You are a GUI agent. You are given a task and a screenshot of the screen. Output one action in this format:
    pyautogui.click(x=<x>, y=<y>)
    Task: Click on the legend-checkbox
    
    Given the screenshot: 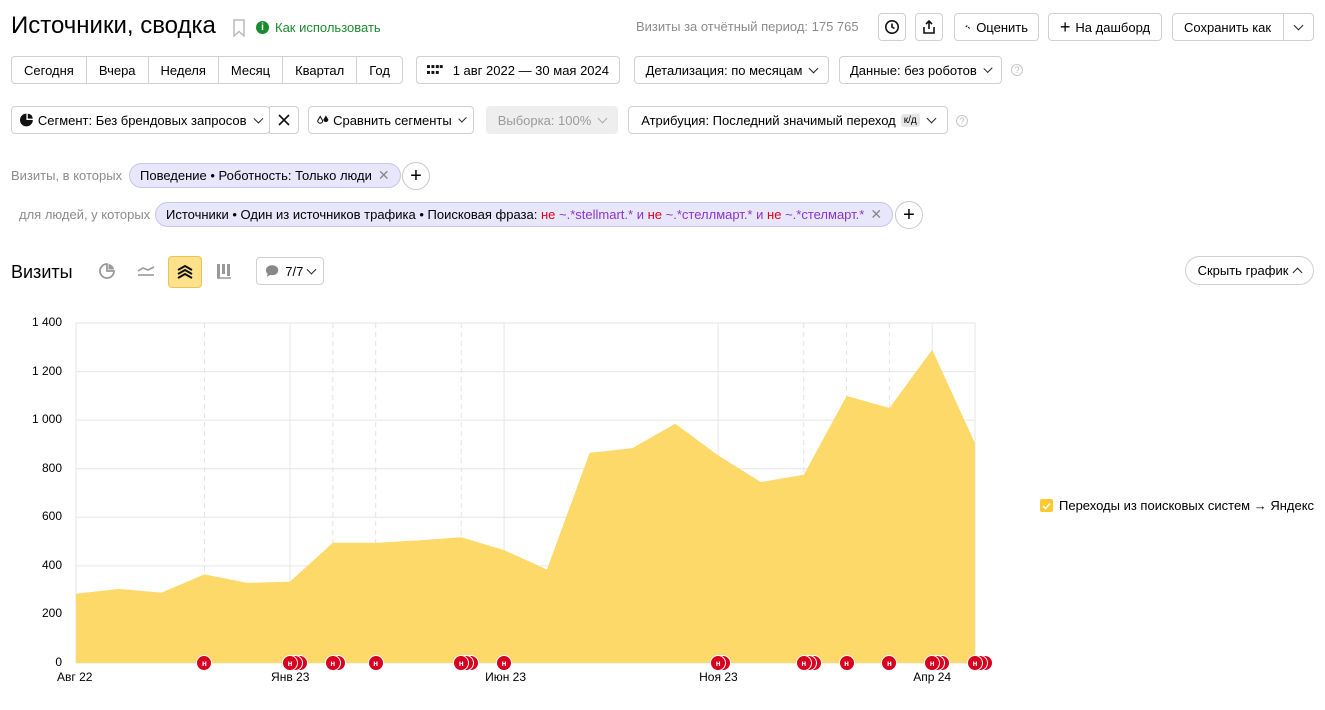 What is the action you would take?
    pyautogui.click(x=1046, y=505)
    